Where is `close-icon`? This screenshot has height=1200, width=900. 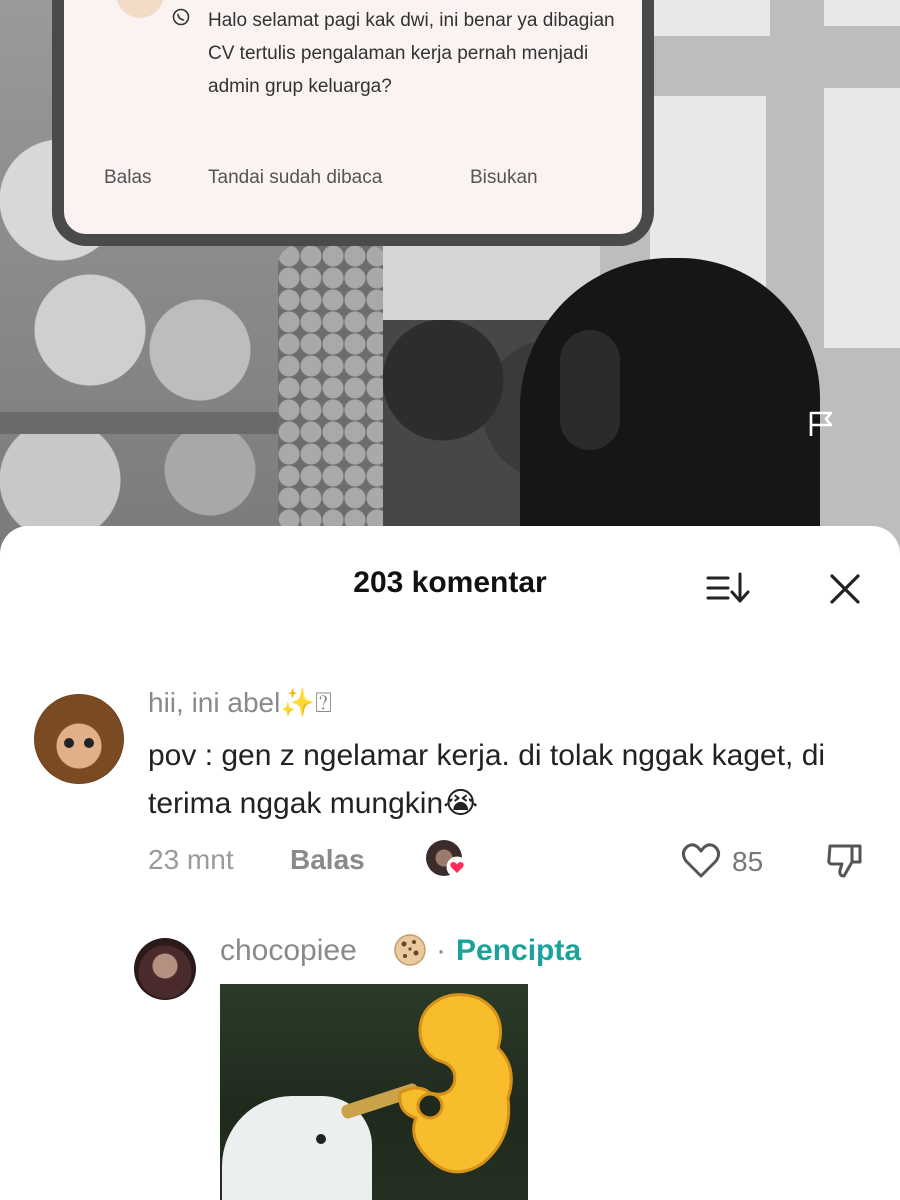 close-icon is located at coordinates (845, 589).